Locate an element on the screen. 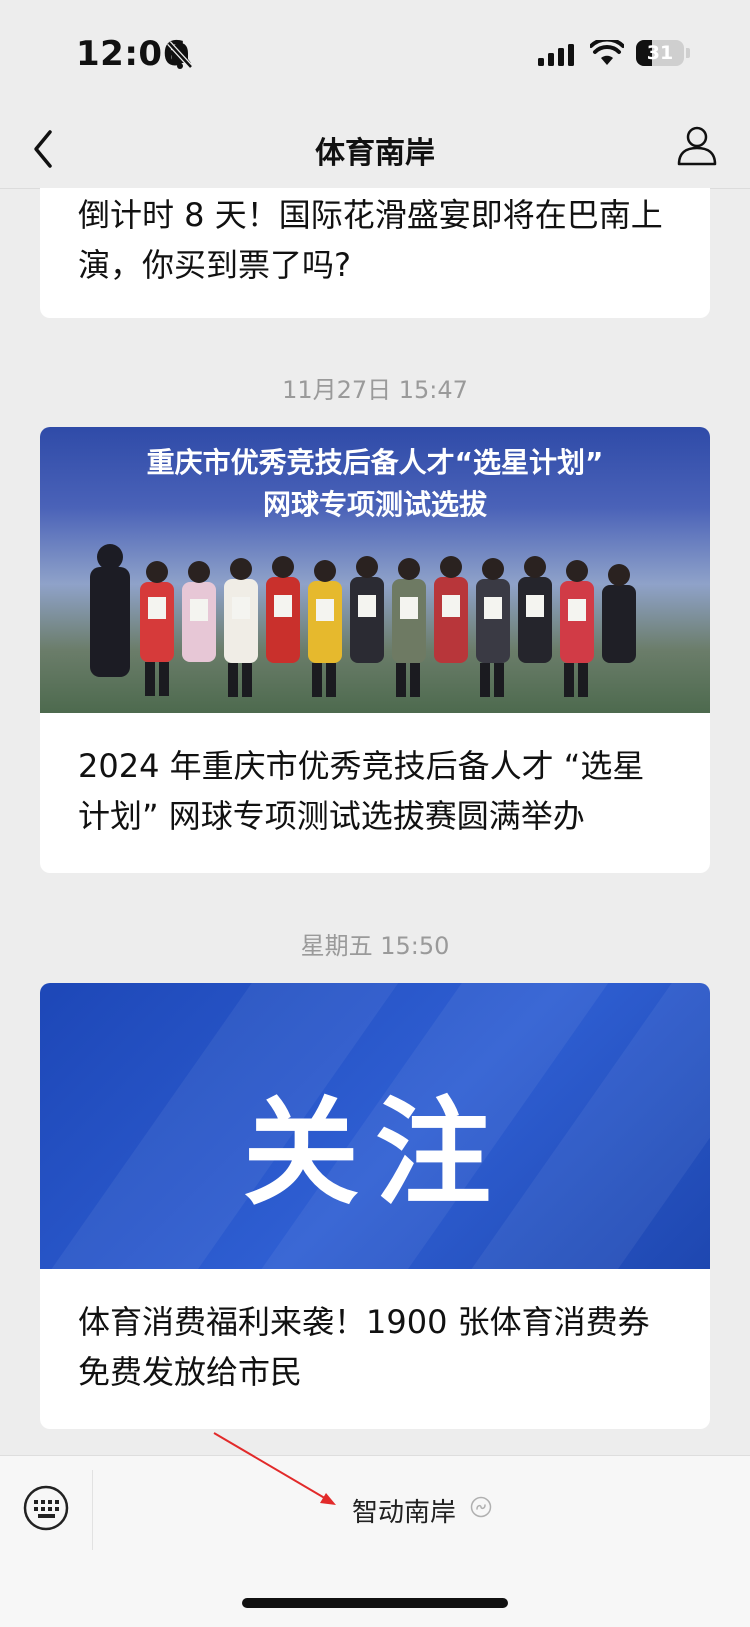  nav-bar: 体育南岸 is located at coordinates (375, 149).